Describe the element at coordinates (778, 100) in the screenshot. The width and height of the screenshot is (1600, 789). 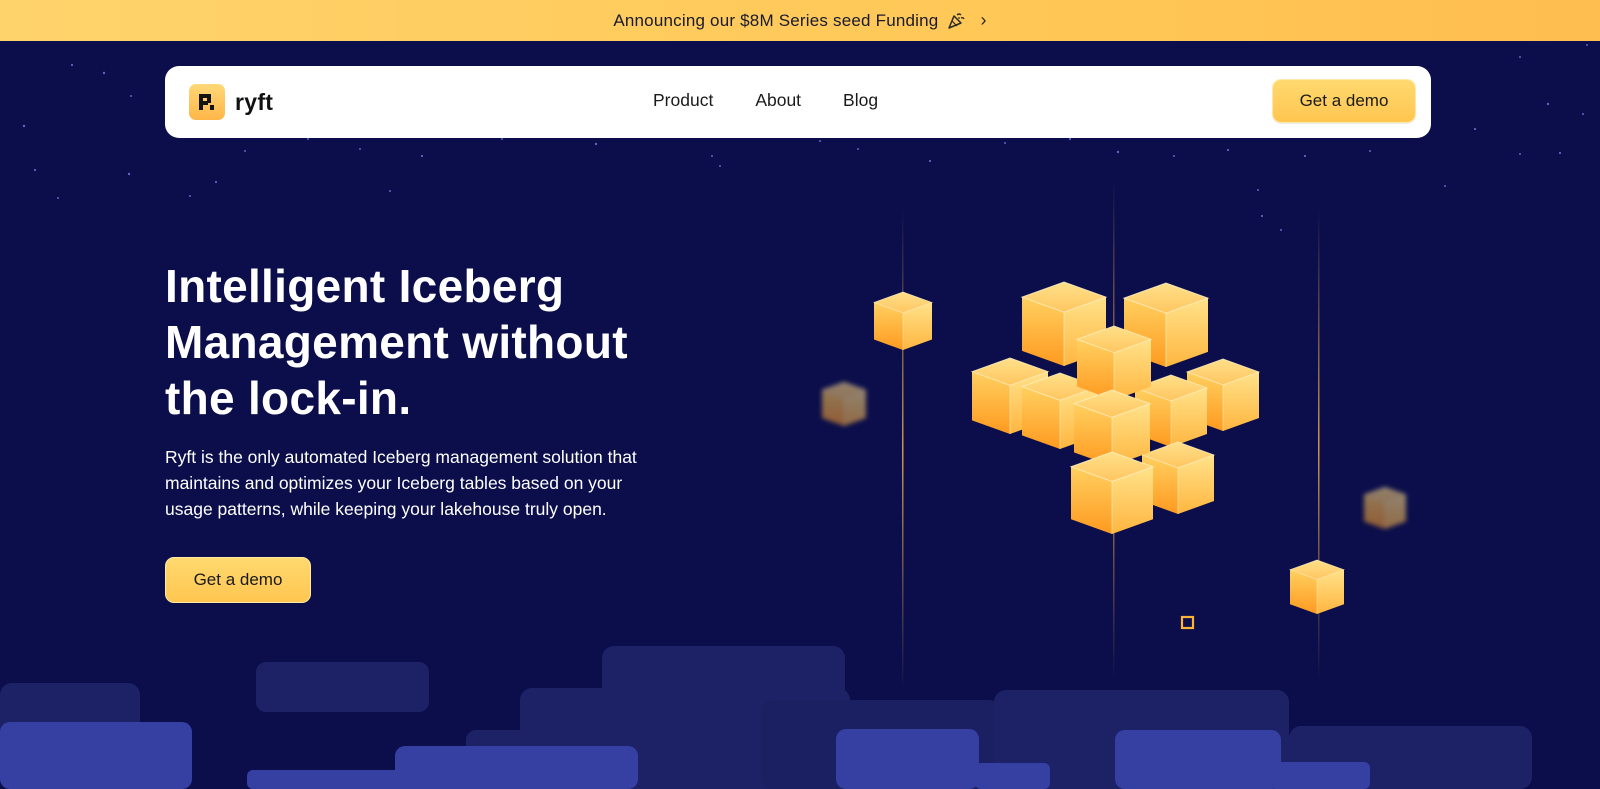
I see `nav-link-about: About` at that location.